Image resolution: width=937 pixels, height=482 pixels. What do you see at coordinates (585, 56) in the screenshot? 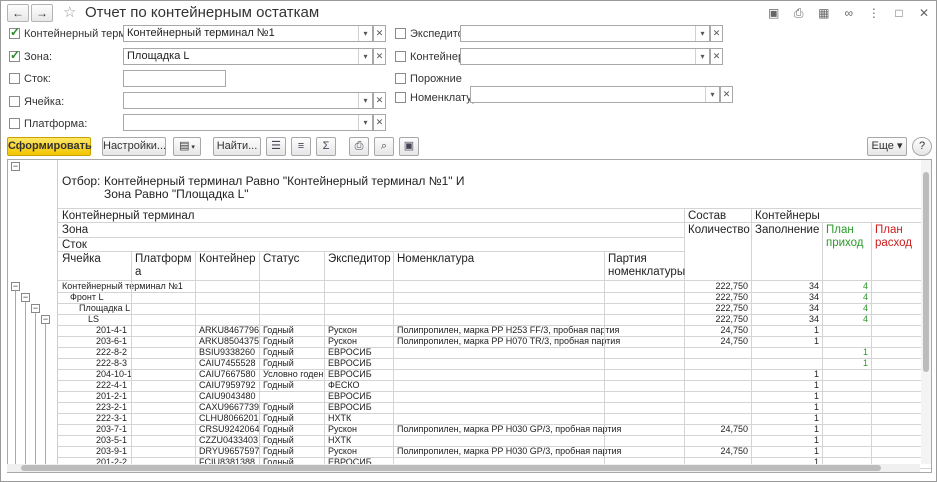
I see `container-field: ▾` at bounding box center [585, 56].